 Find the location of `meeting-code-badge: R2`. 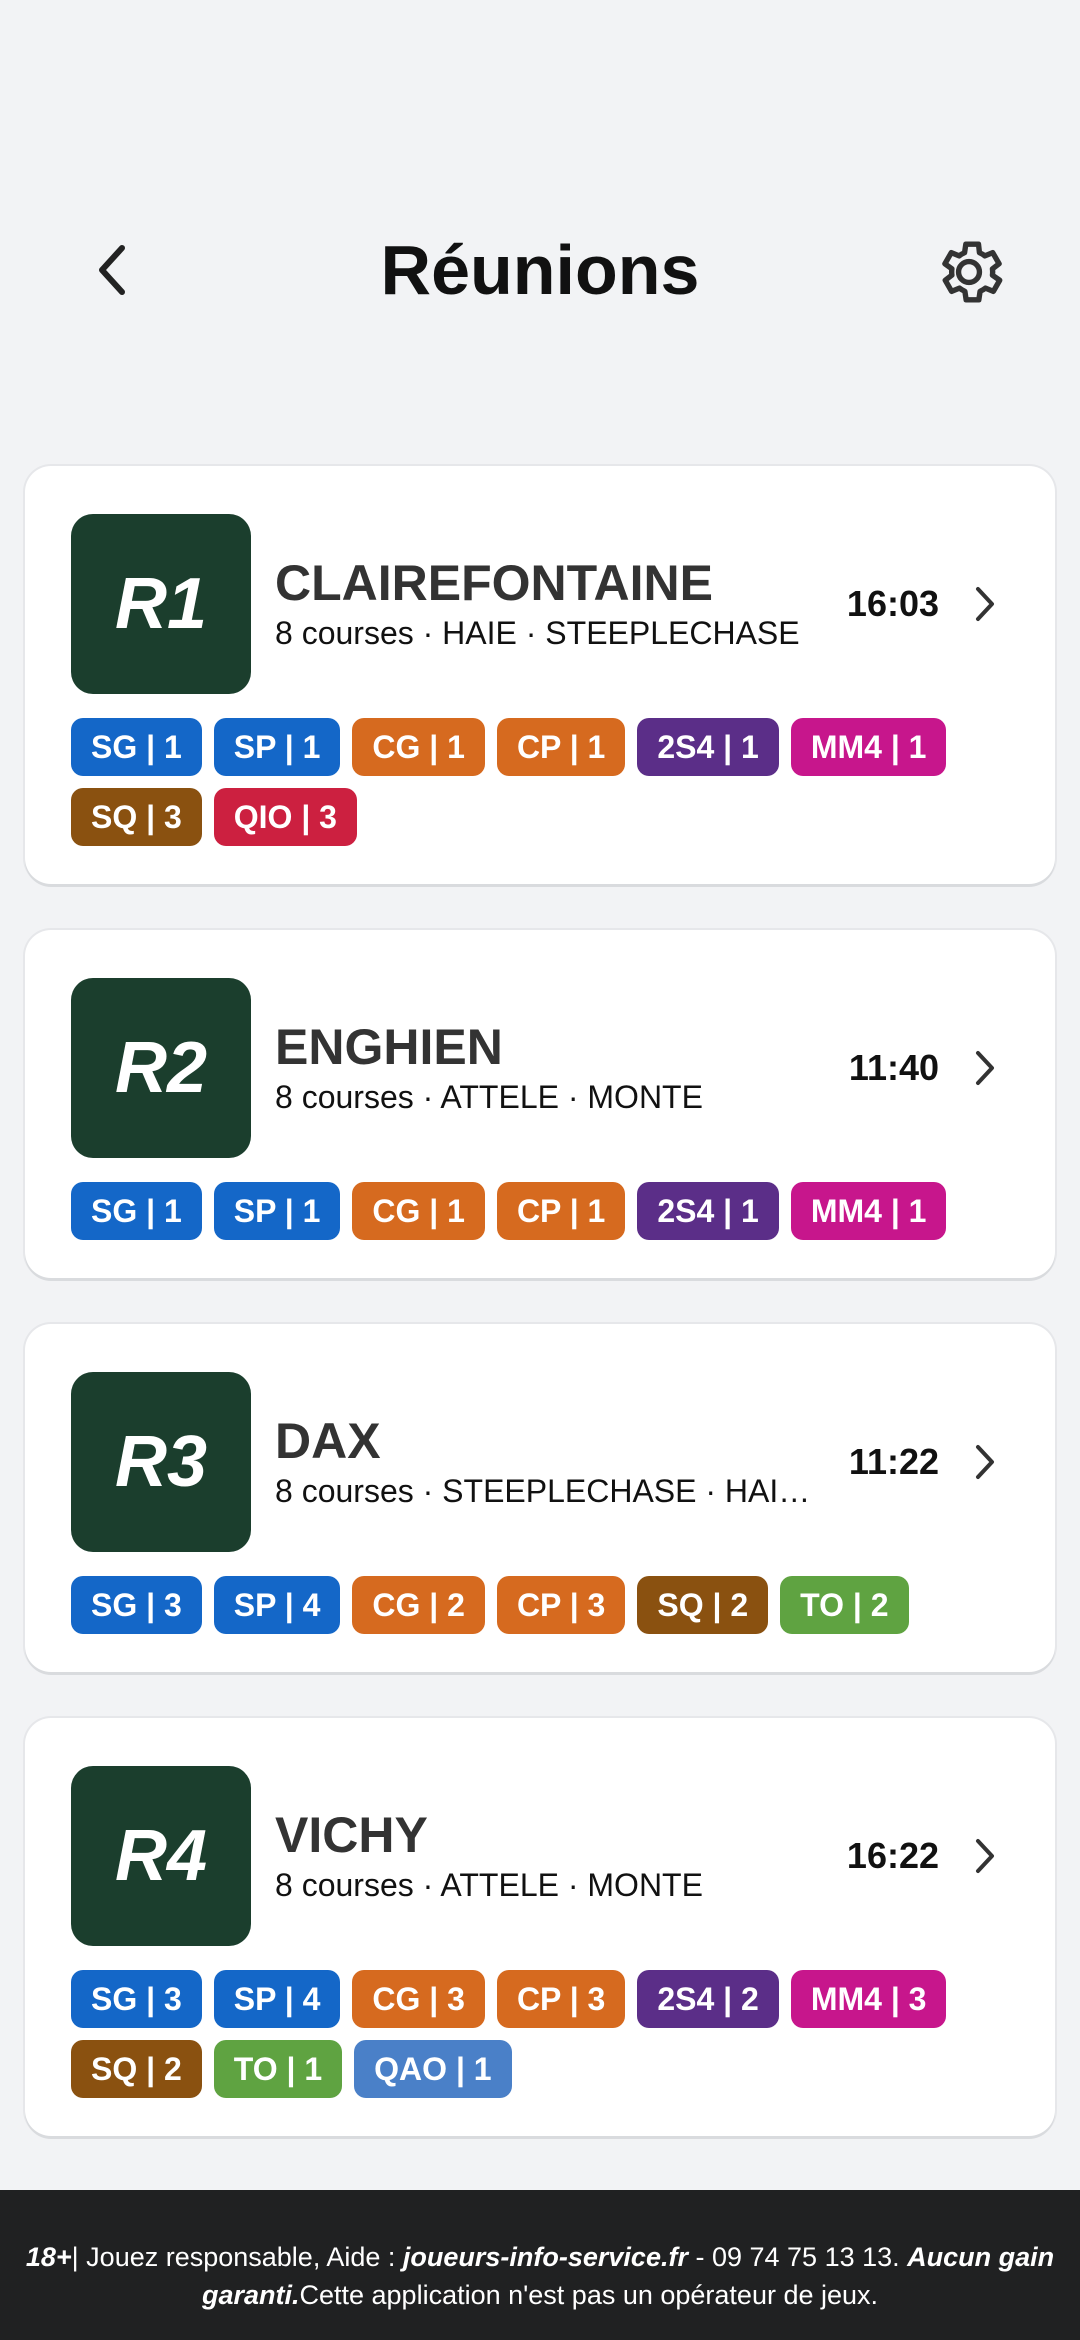

meeting-code-badge: R2 is located at coordinates (161, 1068).